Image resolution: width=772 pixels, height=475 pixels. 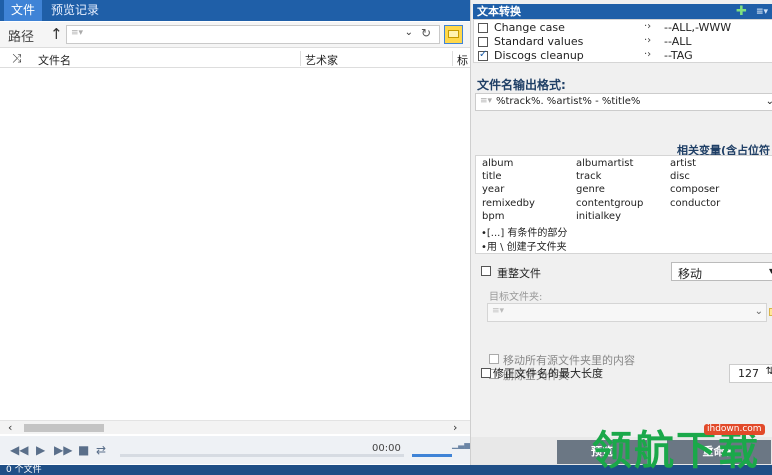 I want to click on rule-value: --TAG, so click(x=678, y=55).